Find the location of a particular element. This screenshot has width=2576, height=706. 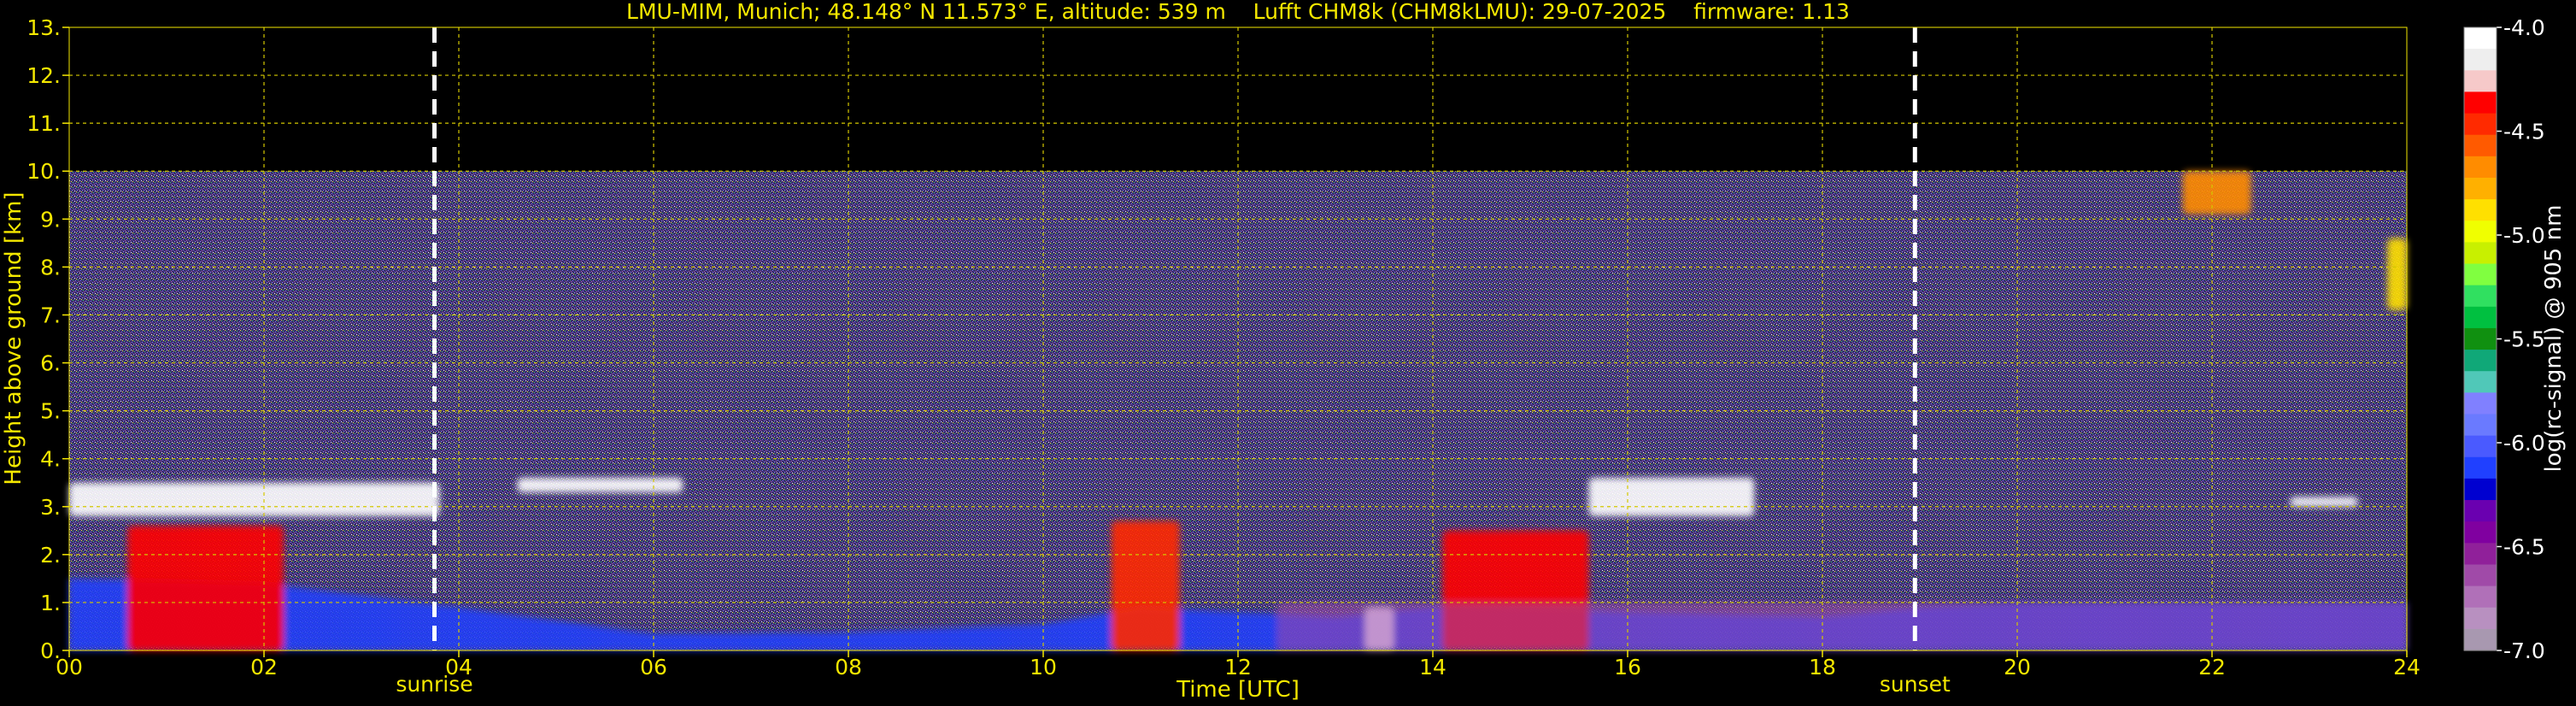

colorbar: -4.0 -4.5 -5.0 -5.5 -6.0 -6.5 -7.0 is located at coordinates (2504, 339).